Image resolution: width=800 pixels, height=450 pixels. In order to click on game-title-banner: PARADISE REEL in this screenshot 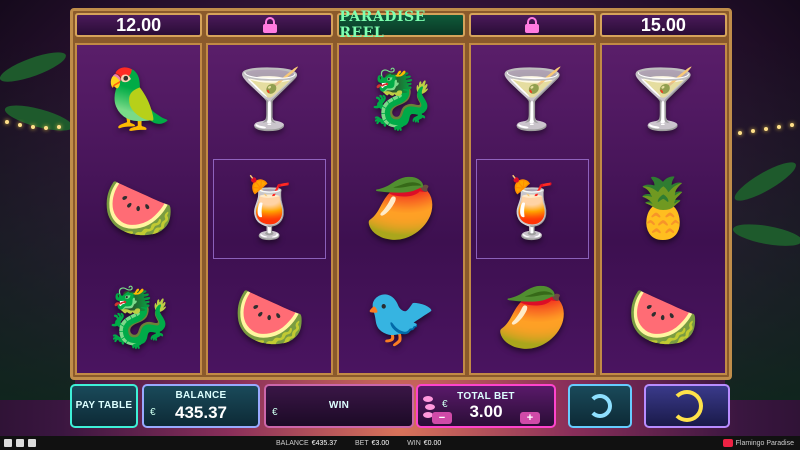, I will do `click(401, 25)`.